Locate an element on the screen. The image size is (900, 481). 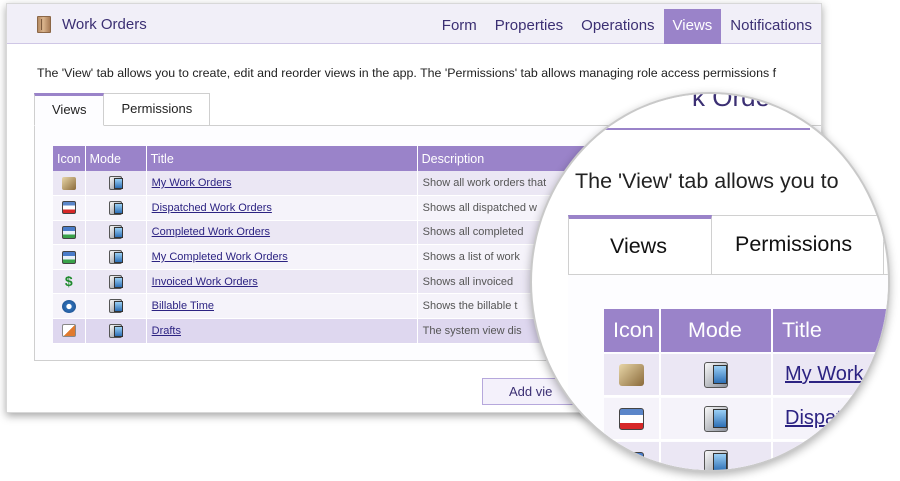
view-title-link: Dispatched Work Orders is located at coordinates (212, 208).